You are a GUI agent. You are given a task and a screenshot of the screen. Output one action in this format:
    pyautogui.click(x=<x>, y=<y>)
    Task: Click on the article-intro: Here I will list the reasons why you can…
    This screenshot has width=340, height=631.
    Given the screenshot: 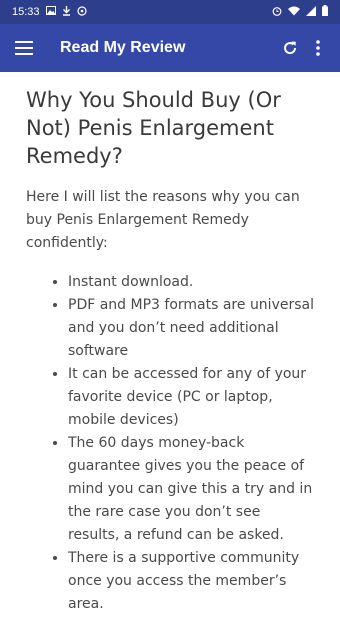 What is the action you would take?
    pyautogui.click(x=163, y=220)
    